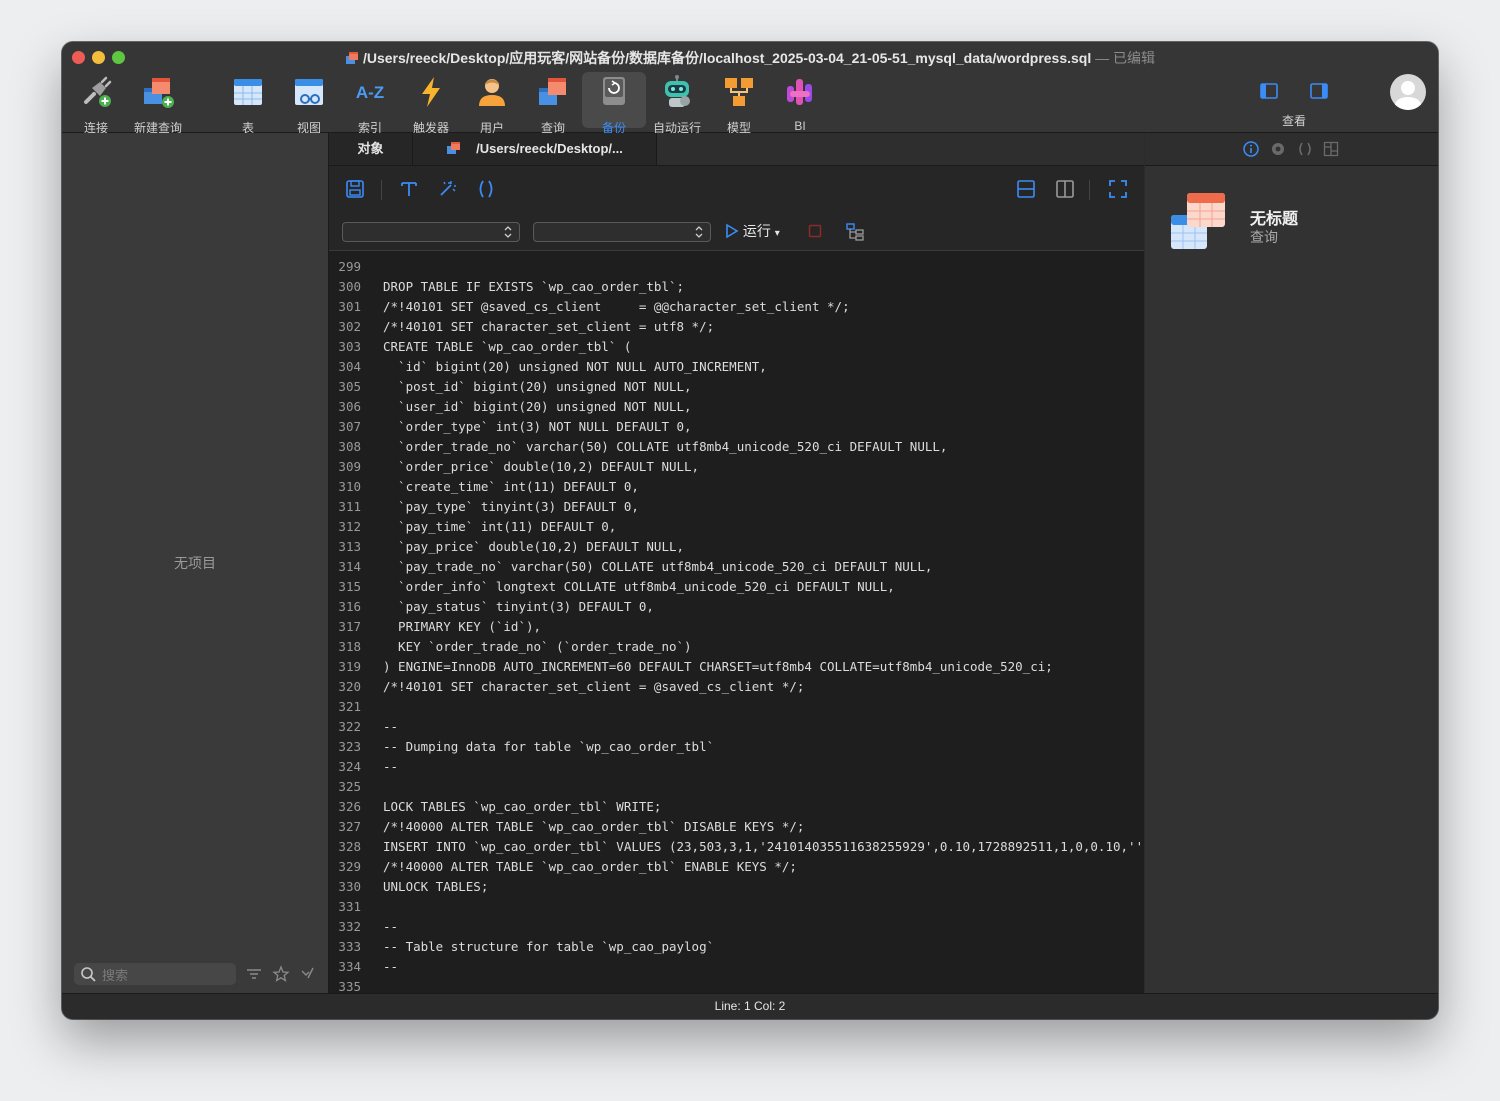 This screenshot has height=1101, width=1500. I want to click on sort-icon, so click(308, 974).